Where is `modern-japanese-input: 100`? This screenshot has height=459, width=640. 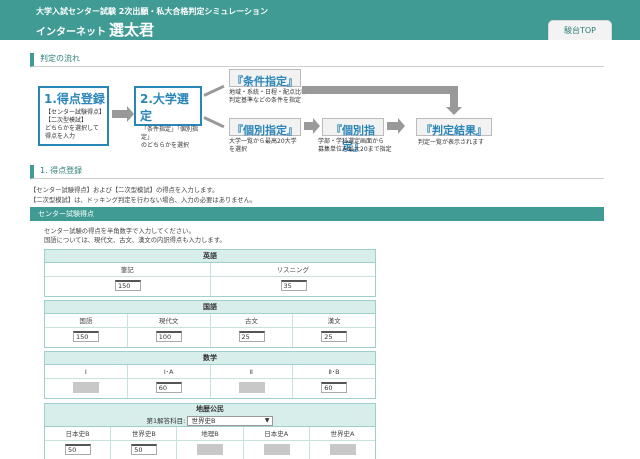 modern-japanese-input: 100 is located at coordinates (168, 336).